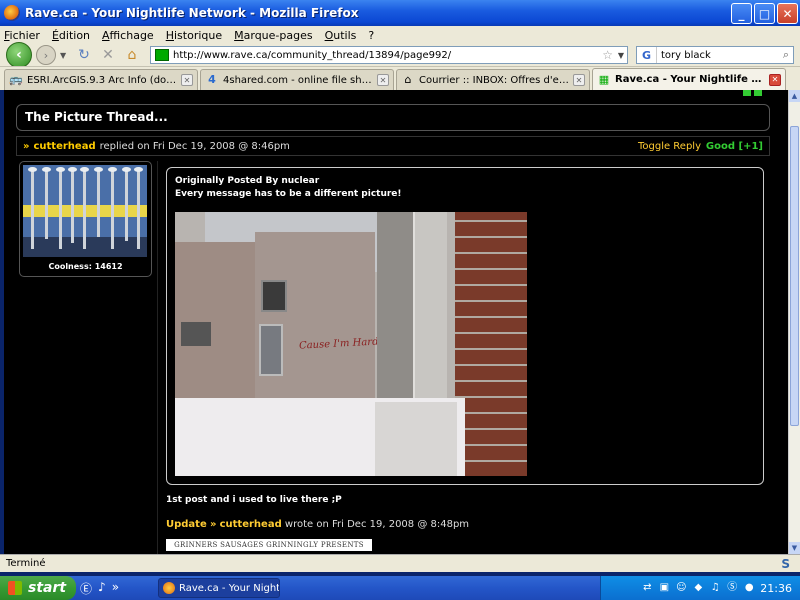 This screenshot has width=800, height=600. What do you see at coordinates (669, 146) in the screenshot?
I see `toggle-reply-link: Toggle Reply` at bounding box center [669, 146].